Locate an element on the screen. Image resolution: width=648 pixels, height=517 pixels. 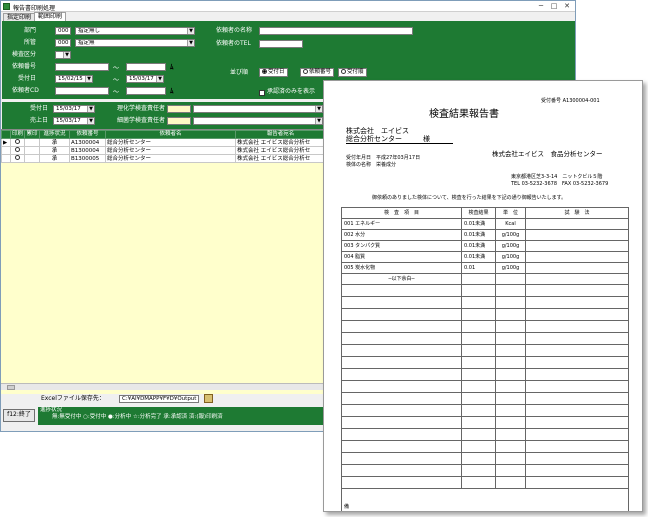
folder-icon is located at coordinates (208, 398).